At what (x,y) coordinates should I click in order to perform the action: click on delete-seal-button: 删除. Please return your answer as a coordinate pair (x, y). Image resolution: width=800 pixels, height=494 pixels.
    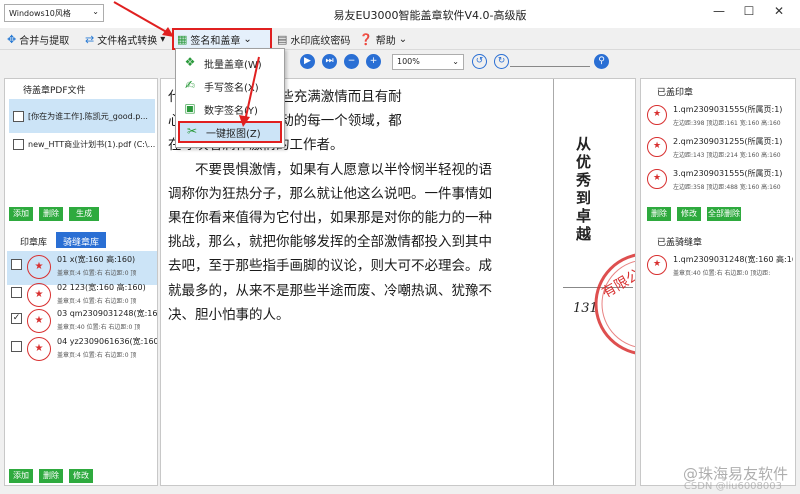
    Looking at the image, I should click on (51, 476).